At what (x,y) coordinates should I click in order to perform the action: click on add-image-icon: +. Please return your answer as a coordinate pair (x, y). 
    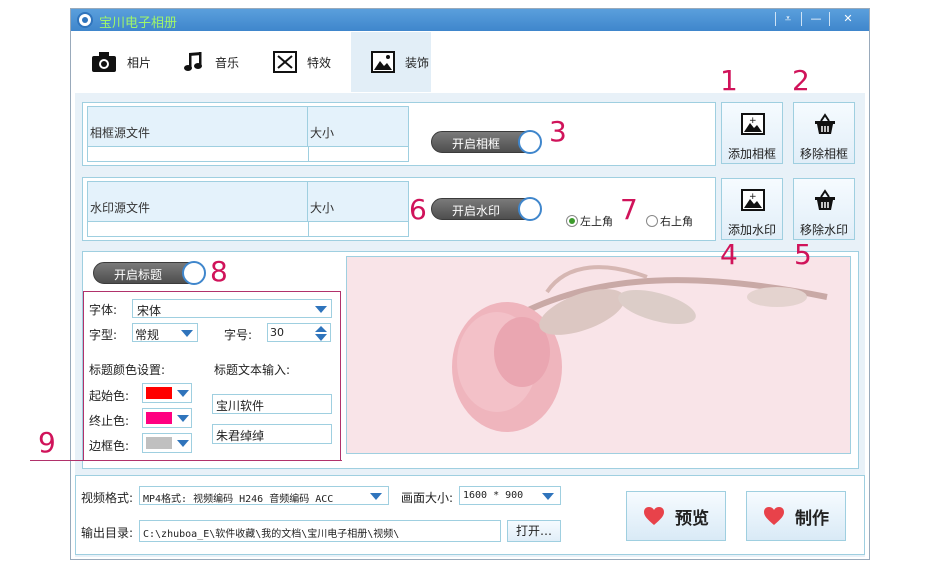
    Looking at the image, I should click on (753, 200).